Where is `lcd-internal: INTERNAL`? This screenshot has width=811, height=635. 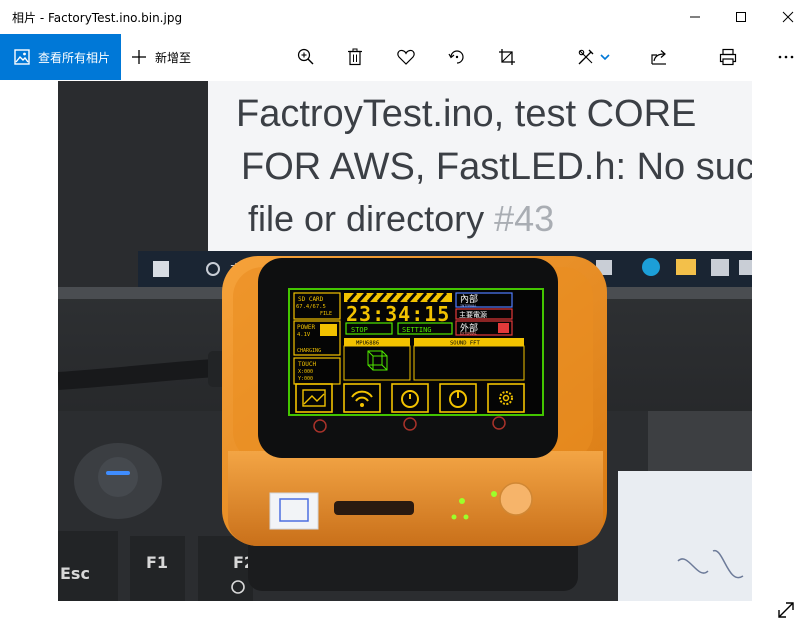
lcd-internal: INTERNAL is located at coordinates (468, 306).